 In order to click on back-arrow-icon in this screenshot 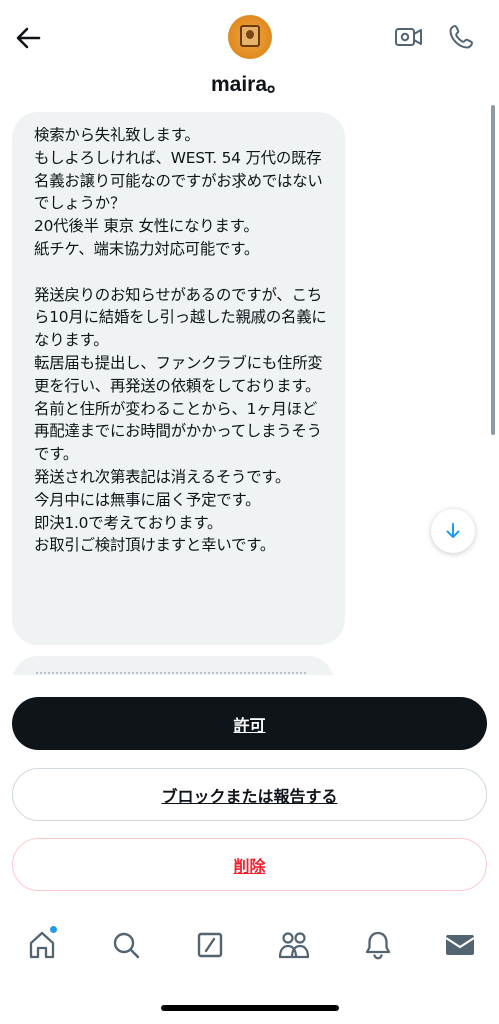, I will do `click(28, 38)`.